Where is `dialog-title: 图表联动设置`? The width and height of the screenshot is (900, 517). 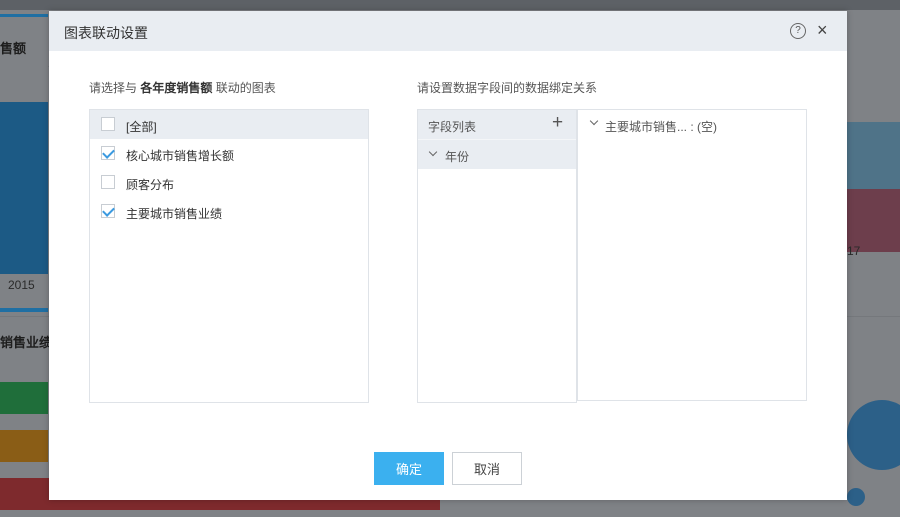 dialog-title: 图表联动设置 is located at coordinates (106, 33).